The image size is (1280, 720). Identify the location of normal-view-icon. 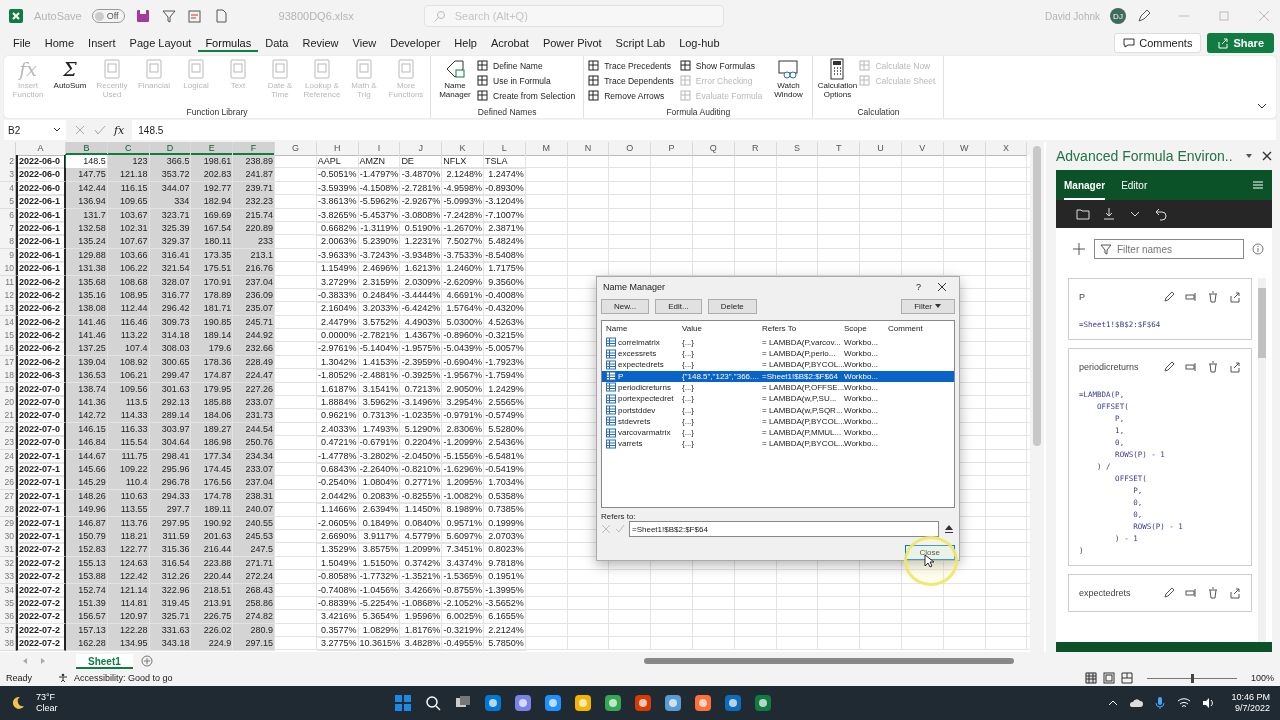
(1090, 678).